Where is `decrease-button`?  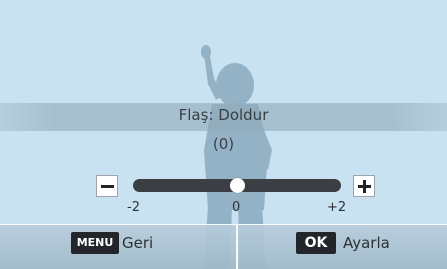
decrease-button is located at coordinates (107, 186).